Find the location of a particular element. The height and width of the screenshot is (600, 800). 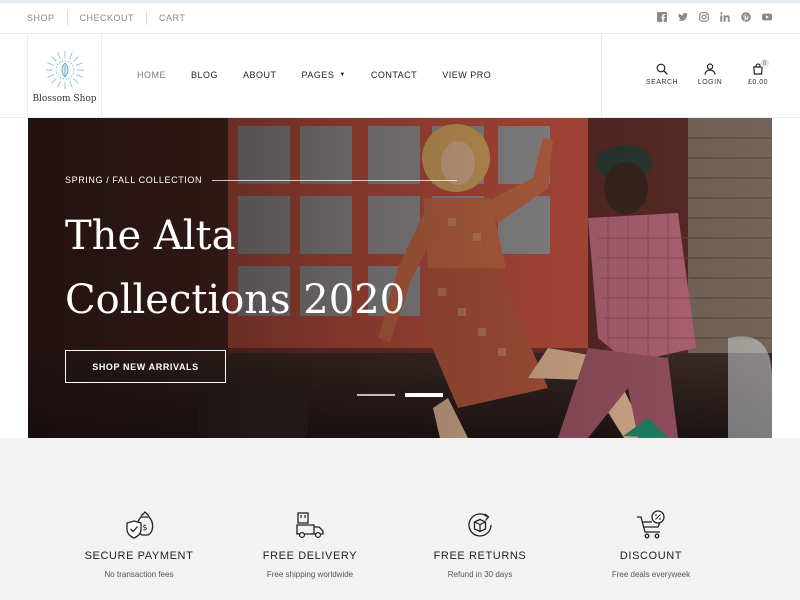

feature-title: DISCOUNT is located at coordinates (651, 556).